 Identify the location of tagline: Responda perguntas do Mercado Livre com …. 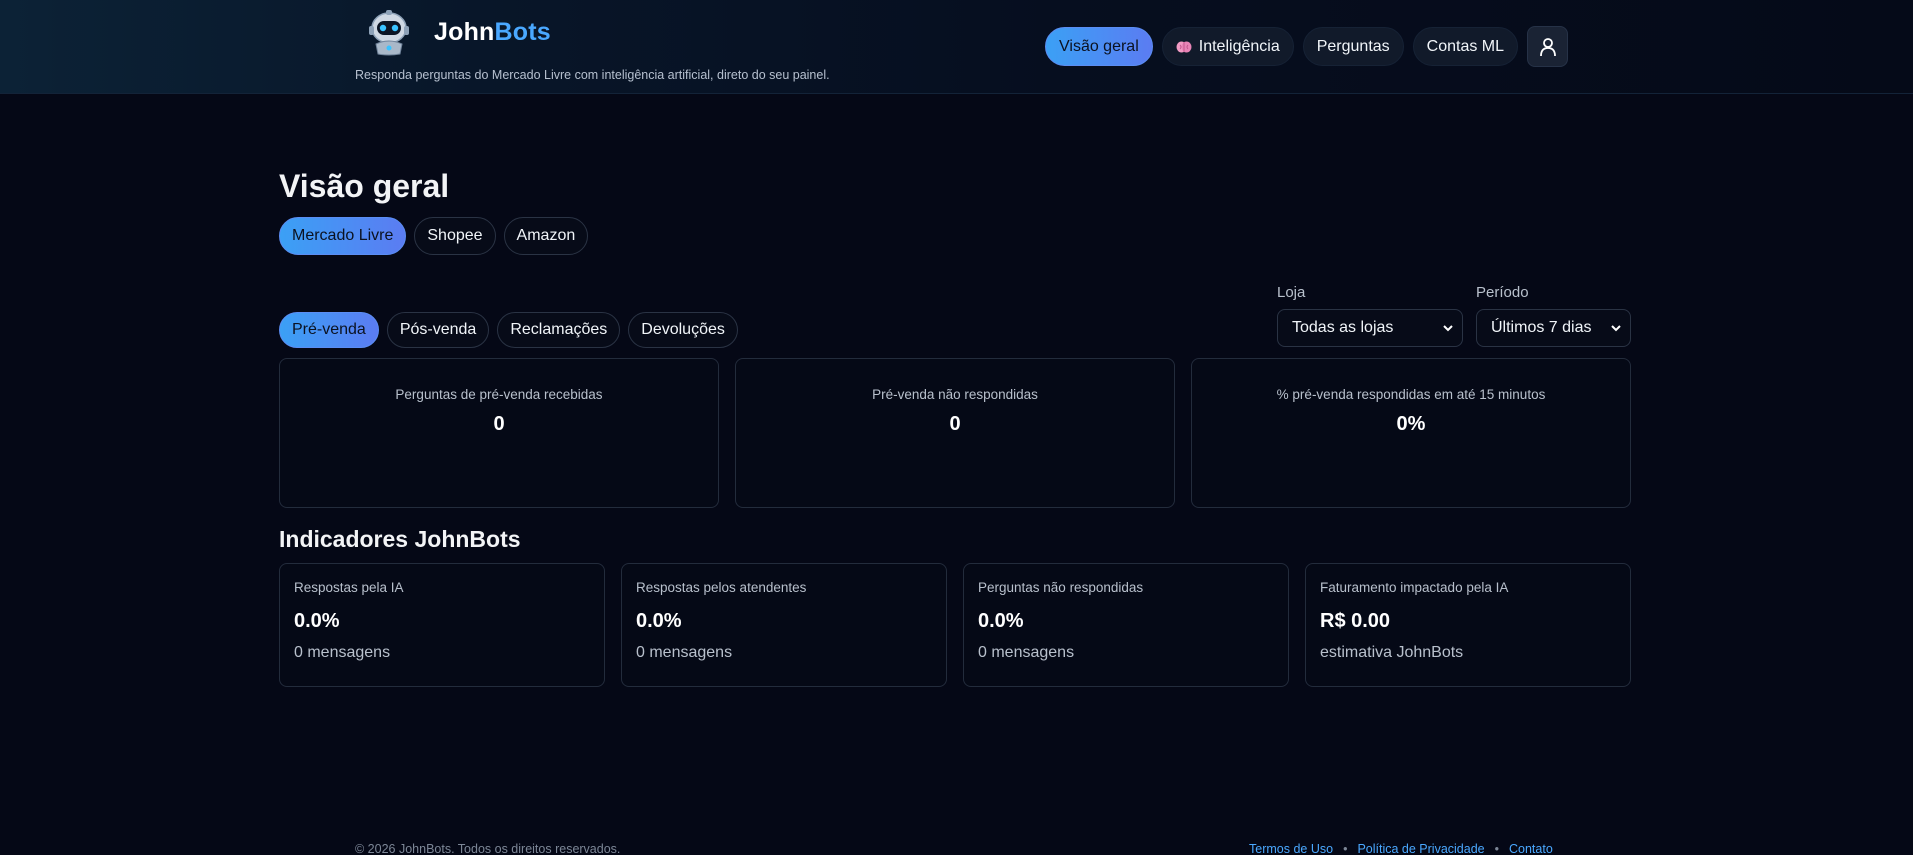
(592, 75).